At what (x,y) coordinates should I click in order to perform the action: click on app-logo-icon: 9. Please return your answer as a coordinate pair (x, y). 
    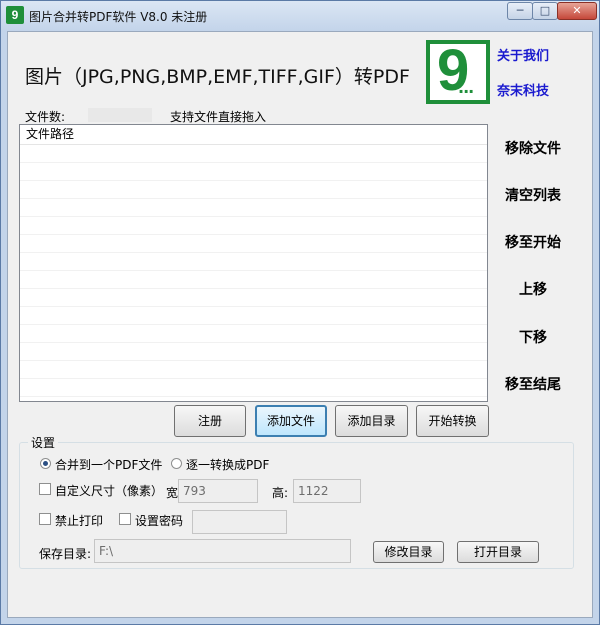
    Looking at the image, I should click on (15, 15).